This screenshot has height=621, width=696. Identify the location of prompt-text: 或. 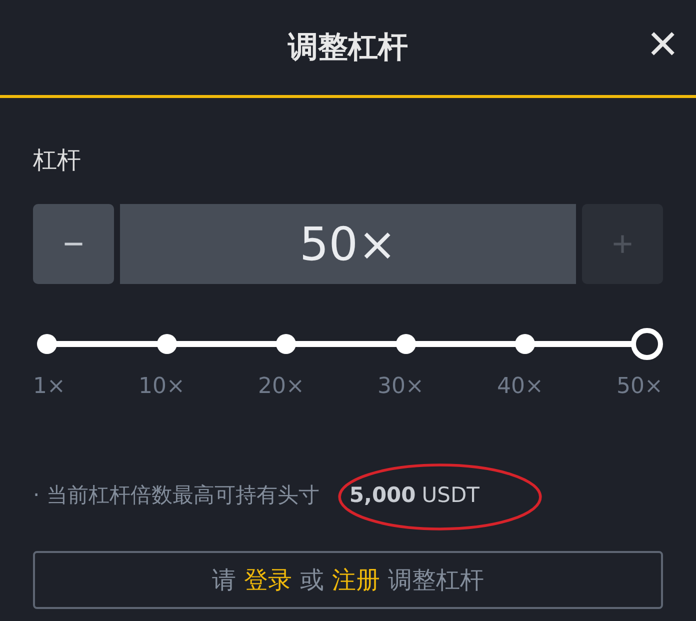
(312, 580).